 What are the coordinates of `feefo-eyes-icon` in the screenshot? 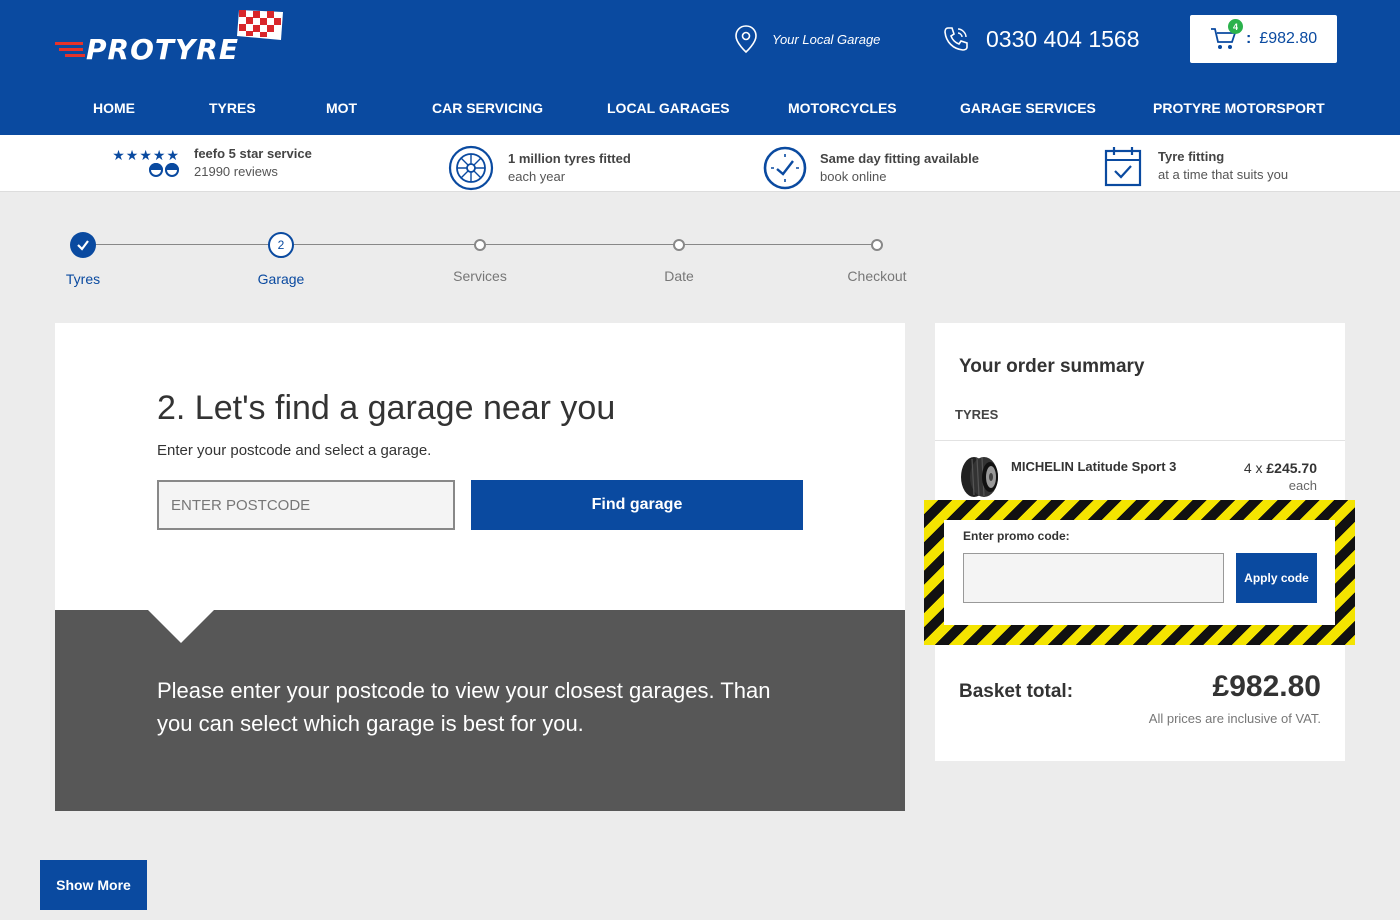 It's located at (164, 169).